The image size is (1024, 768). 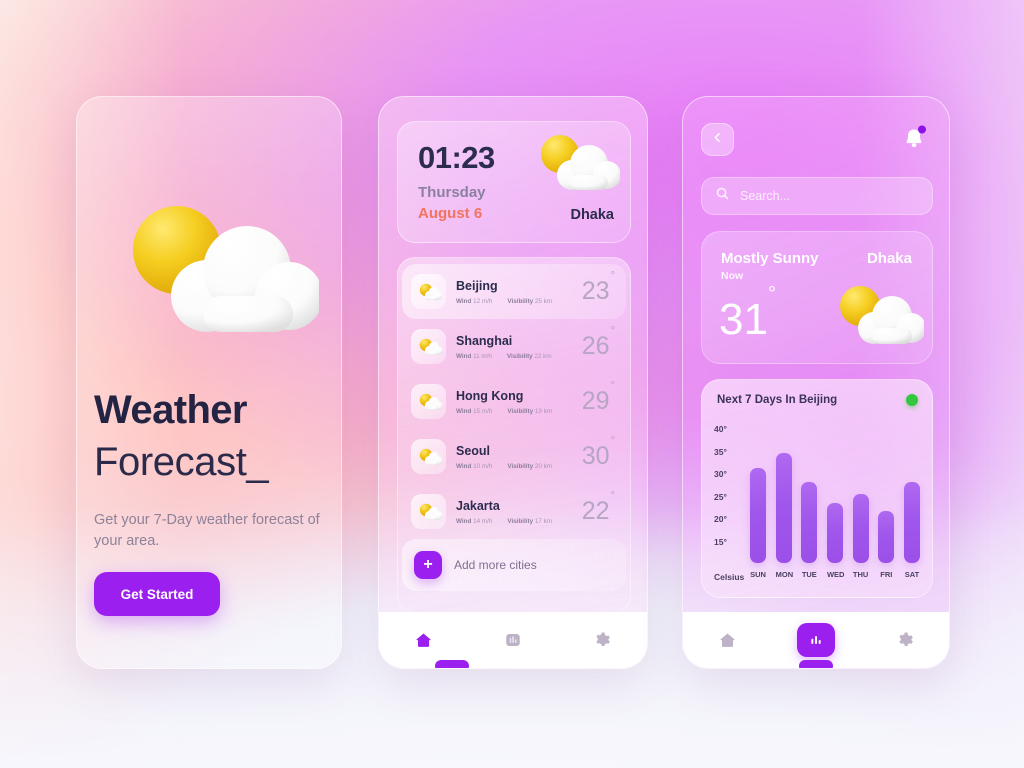 I want to click on y-axis-tick: 30°, so click(x=720, y=474).